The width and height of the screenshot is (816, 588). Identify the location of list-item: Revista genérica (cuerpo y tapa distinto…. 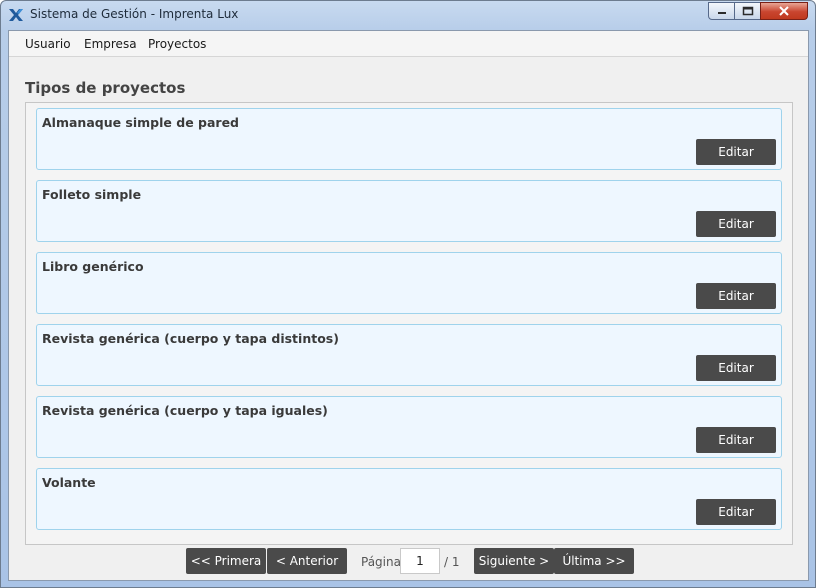
(409, 355).